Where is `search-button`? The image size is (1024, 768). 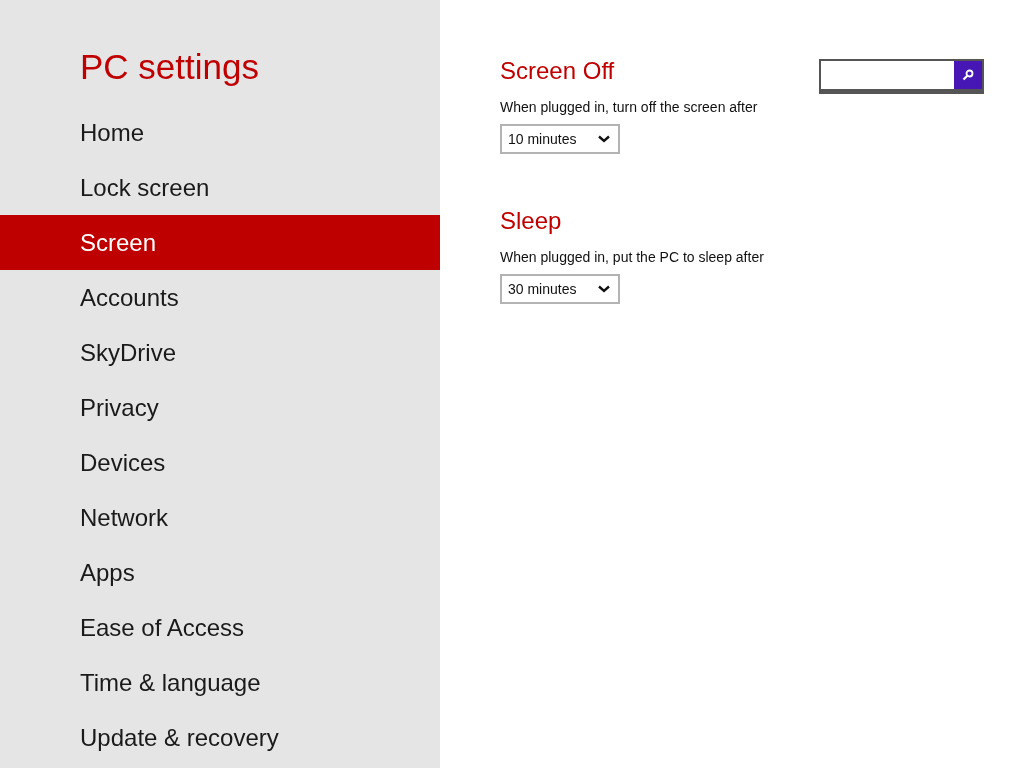
search-button is located at coordinates (968, 75).